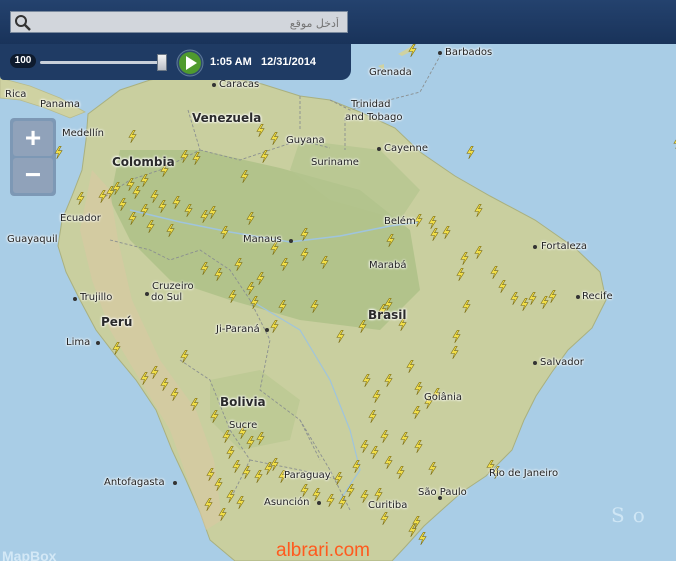 This screenshot has height=561, width=676. Describe the element at coordinates (78, 342) in the screenshot. I see `city-label: Lima` at that location.